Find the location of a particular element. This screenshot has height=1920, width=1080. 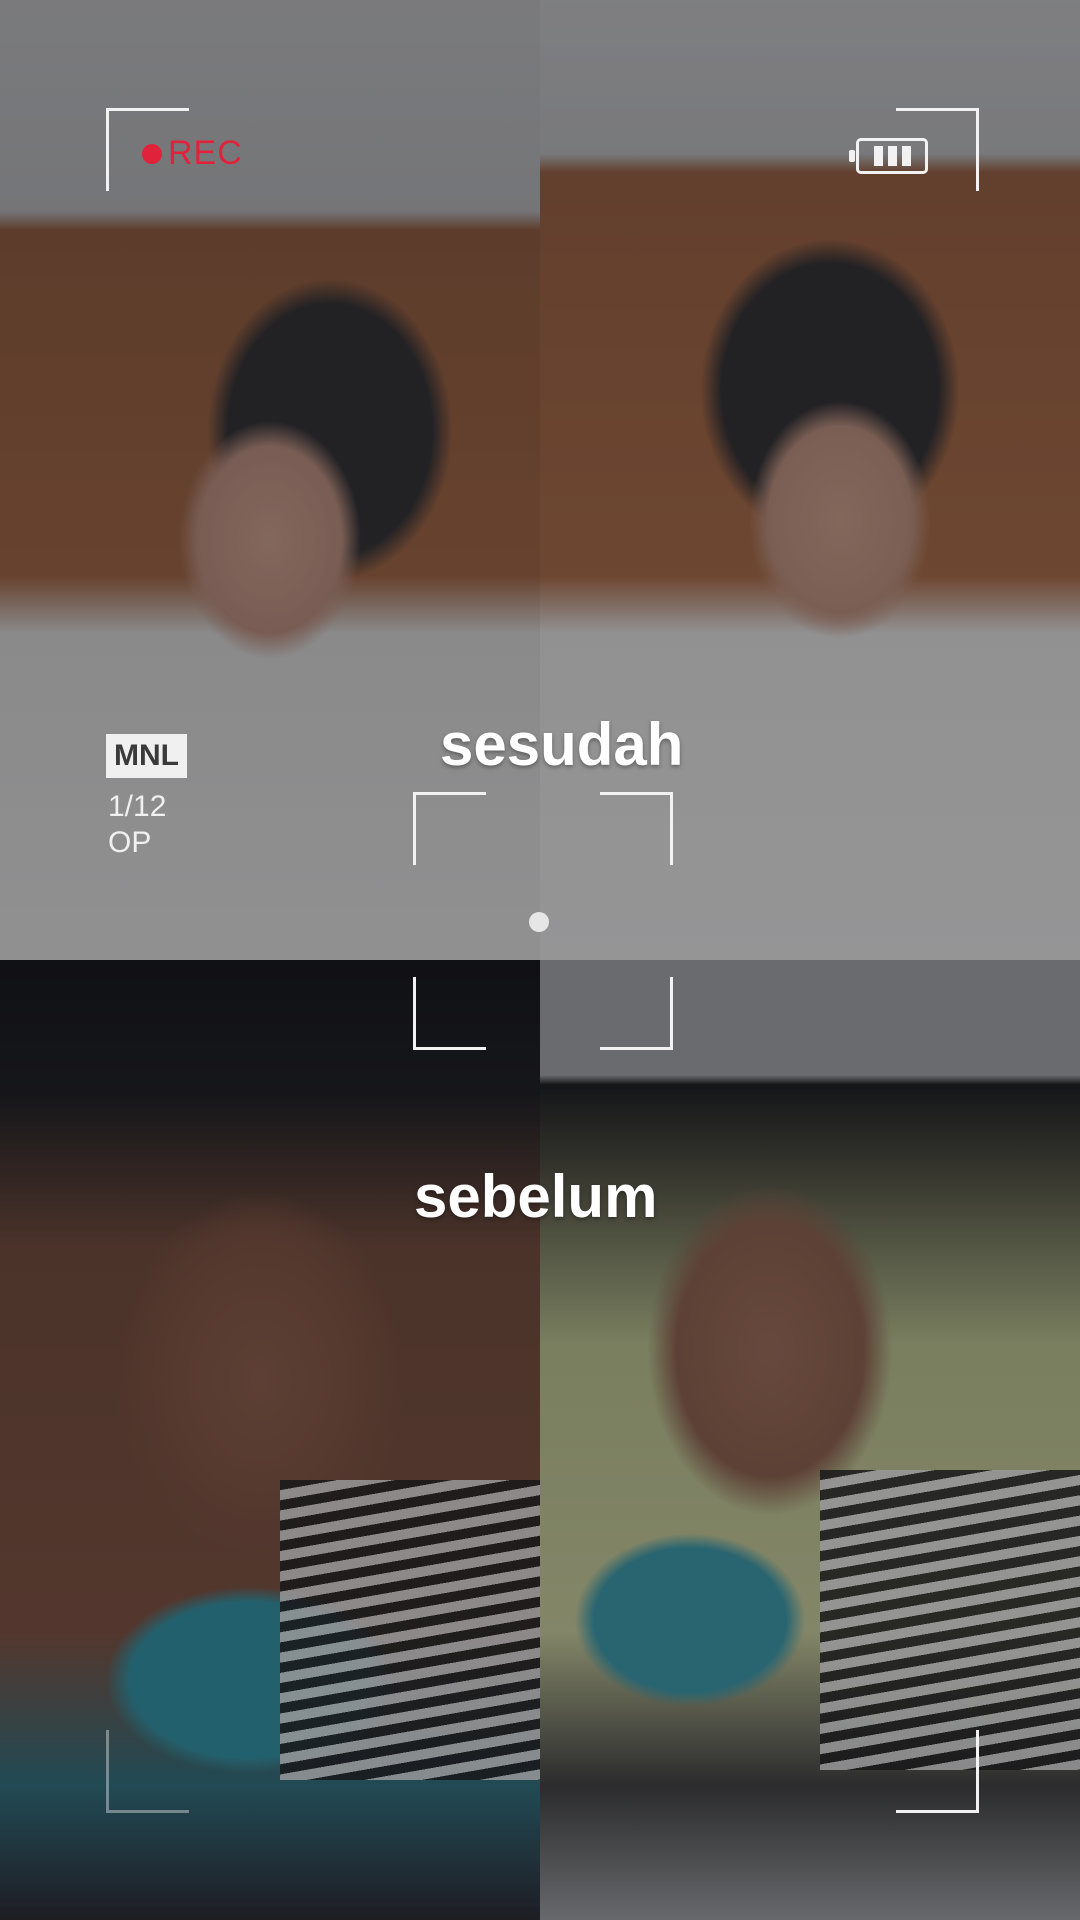

caption-before: sebelum is located at coordinates (536, 1196).